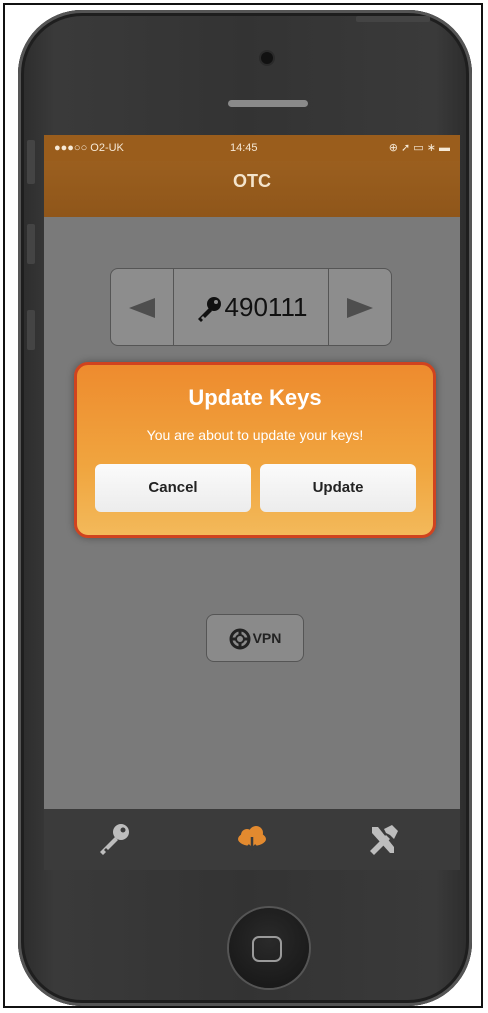 Image resolution: width=488 pixels, height=1013 pixels. What do you see at coordinates (31, 330) in the screenshot?
I see `volume-down-button` at bounding box center [31, 330].